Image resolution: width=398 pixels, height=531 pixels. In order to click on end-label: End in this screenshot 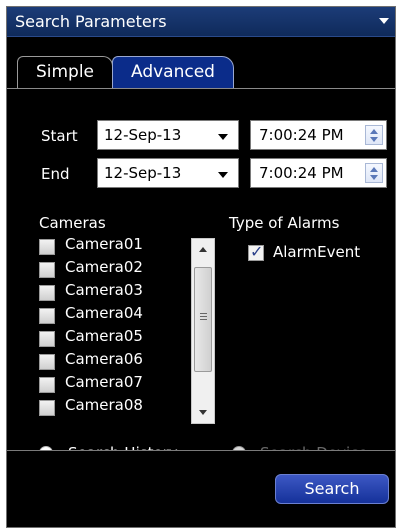, I will do `click(55, 174)`.